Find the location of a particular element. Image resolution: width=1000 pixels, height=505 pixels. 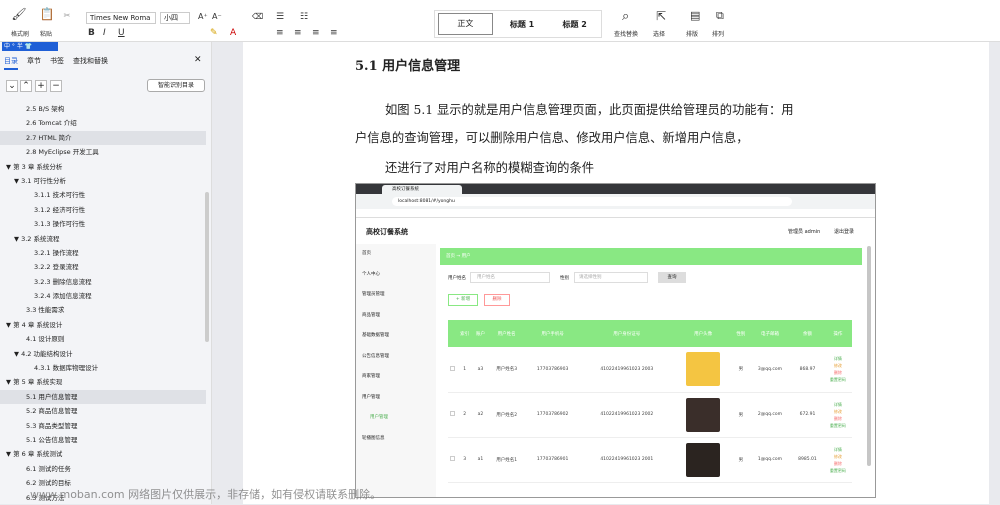

app-header: 高校订餐系统 管理员 admin 退出登录 is located at coordinates (615, 231).